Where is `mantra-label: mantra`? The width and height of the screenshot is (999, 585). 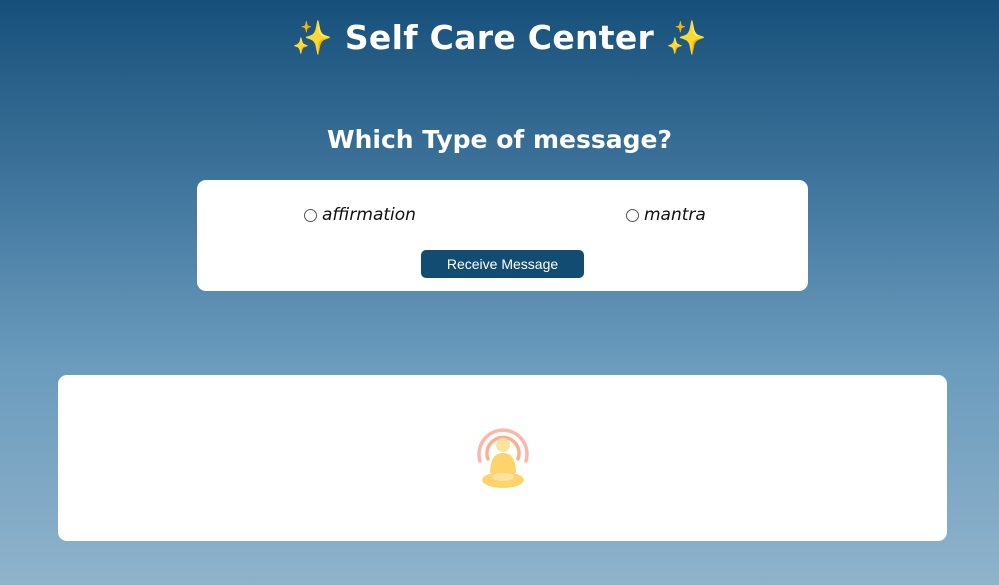
mantra-label: mantra is located at coordinates (675, 215).